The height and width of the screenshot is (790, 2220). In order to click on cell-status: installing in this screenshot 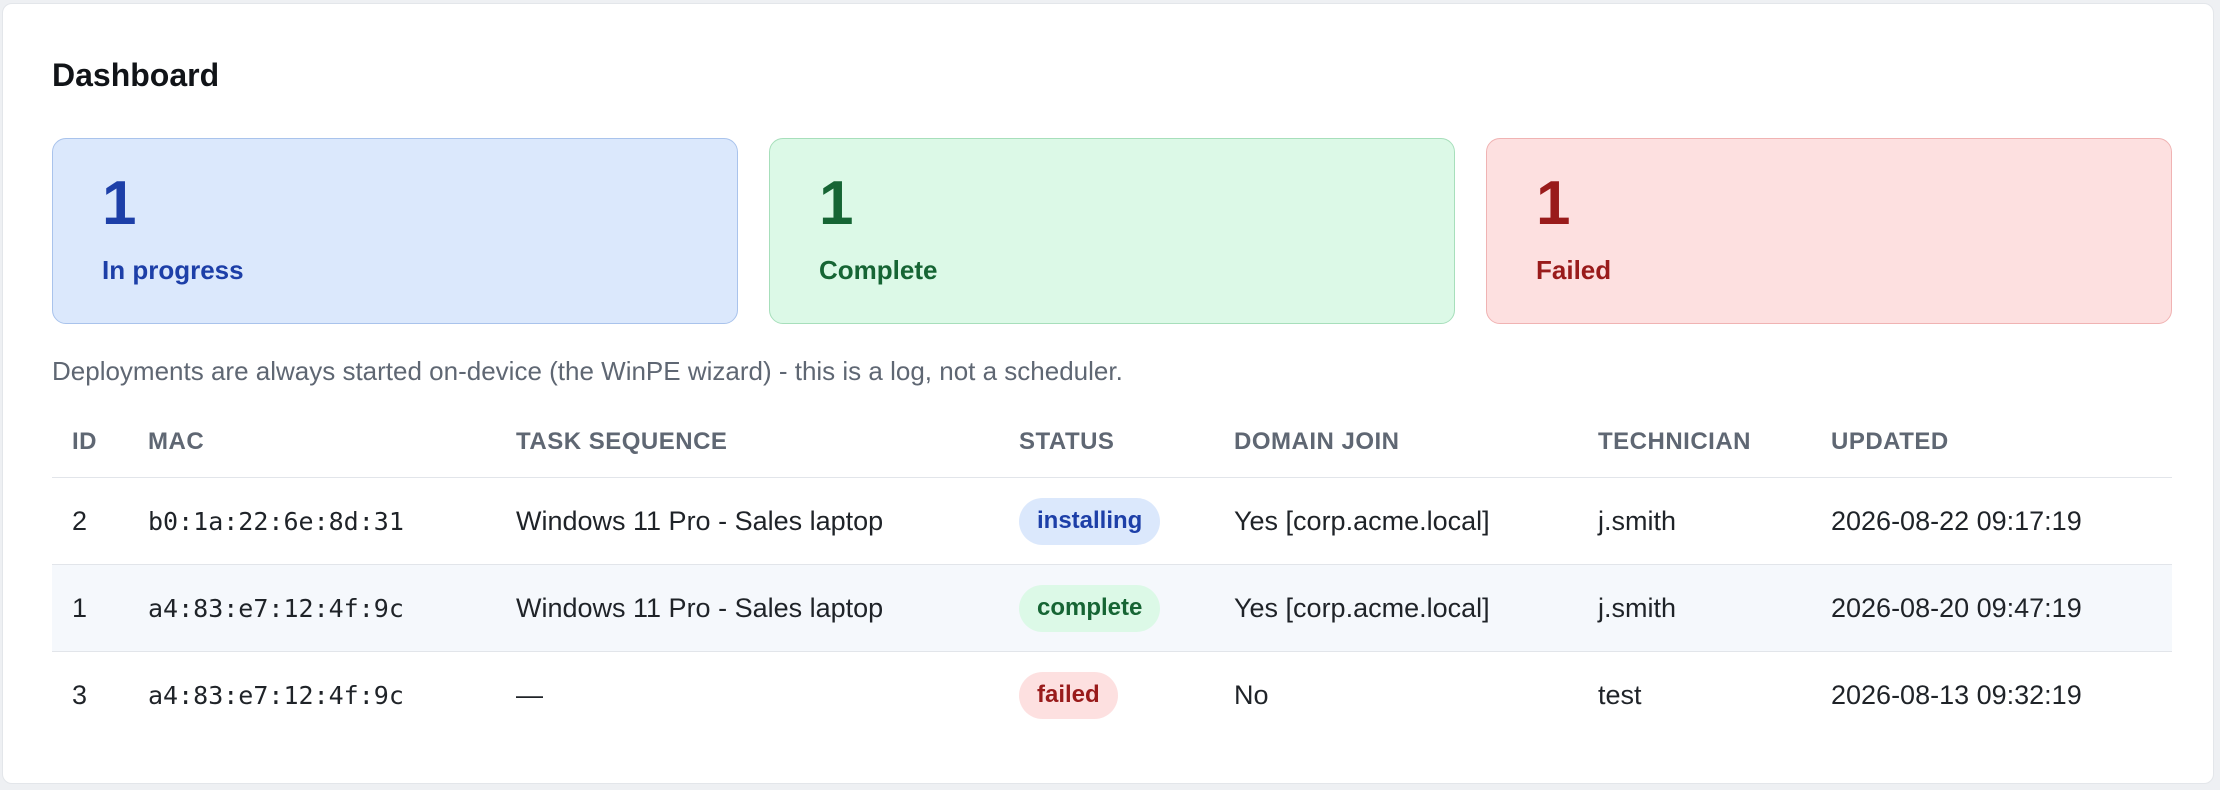, I will do `click(1106, 521)`.